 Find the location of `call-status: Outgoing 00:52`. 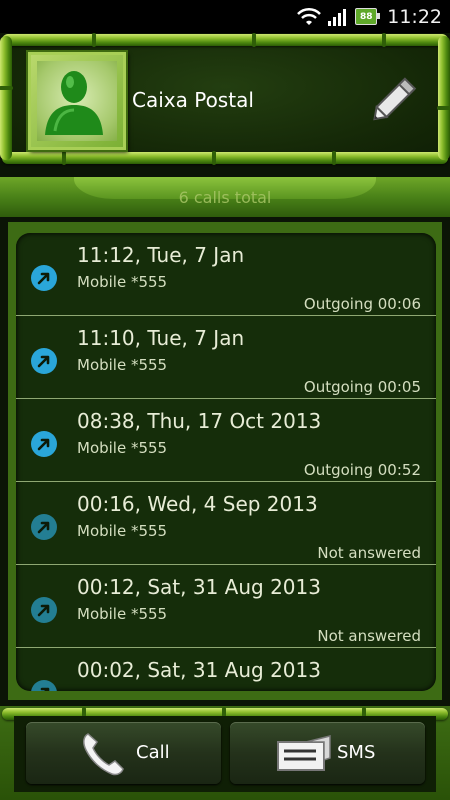

call-status: Outgoing 00:52 is located at coordinates (362, 470).